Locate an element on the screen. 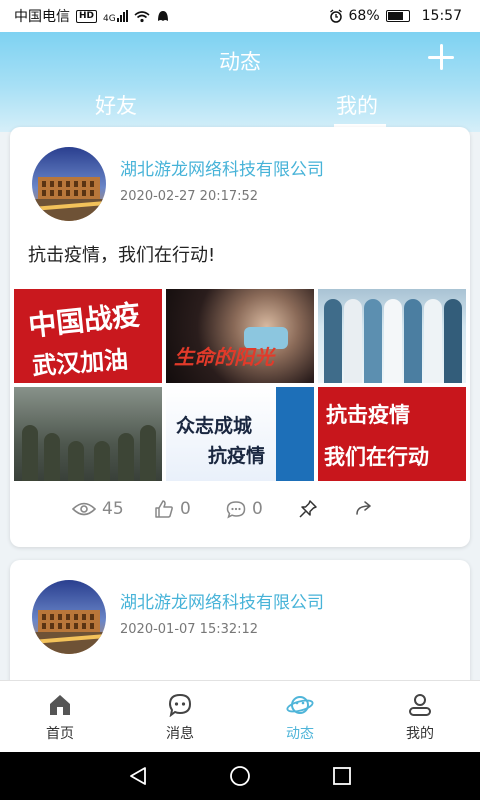 The image size is (480, 800). image-caption: 抗击疫情 is located at coordinates (368, 414).